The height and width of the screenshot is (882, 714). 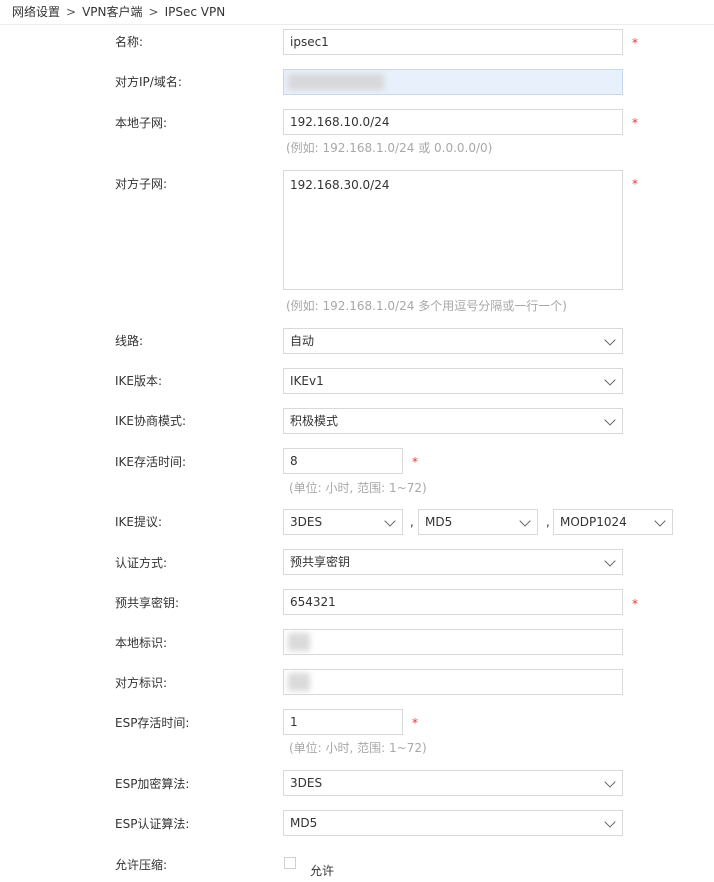 What do you see at coordinates (439, 522) in the screenshot?
I see `ike-hash-select-value: MD5` at bounding box center [439, 522].